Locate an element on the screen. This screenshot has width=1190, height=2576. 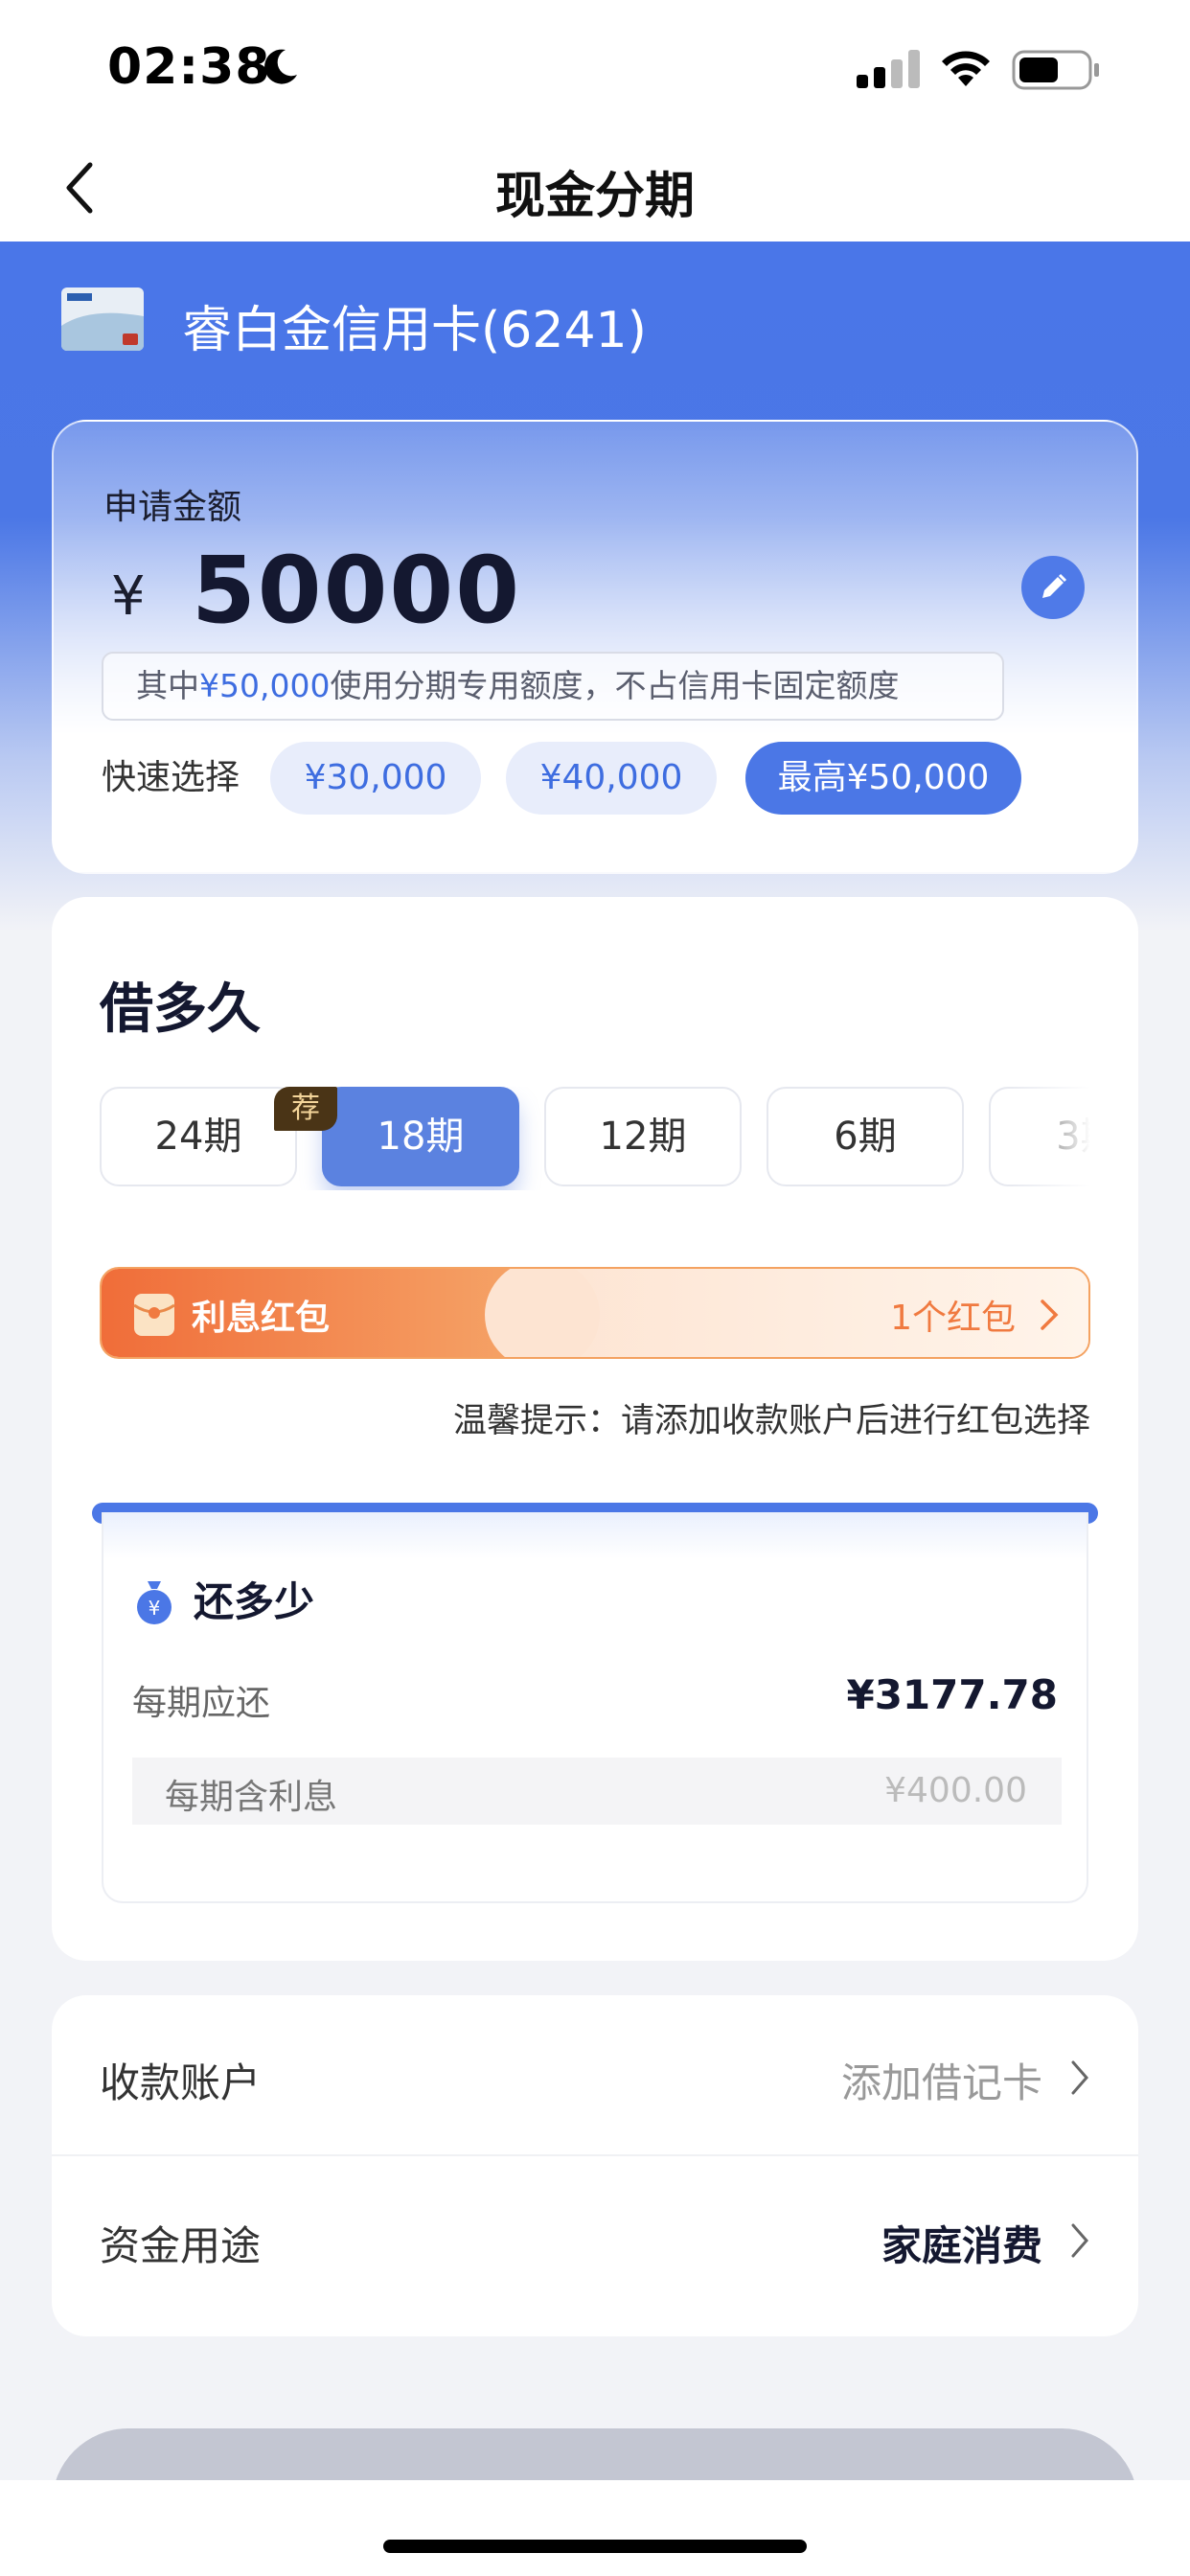
home-indicator is located at coordinates (595, 2546).